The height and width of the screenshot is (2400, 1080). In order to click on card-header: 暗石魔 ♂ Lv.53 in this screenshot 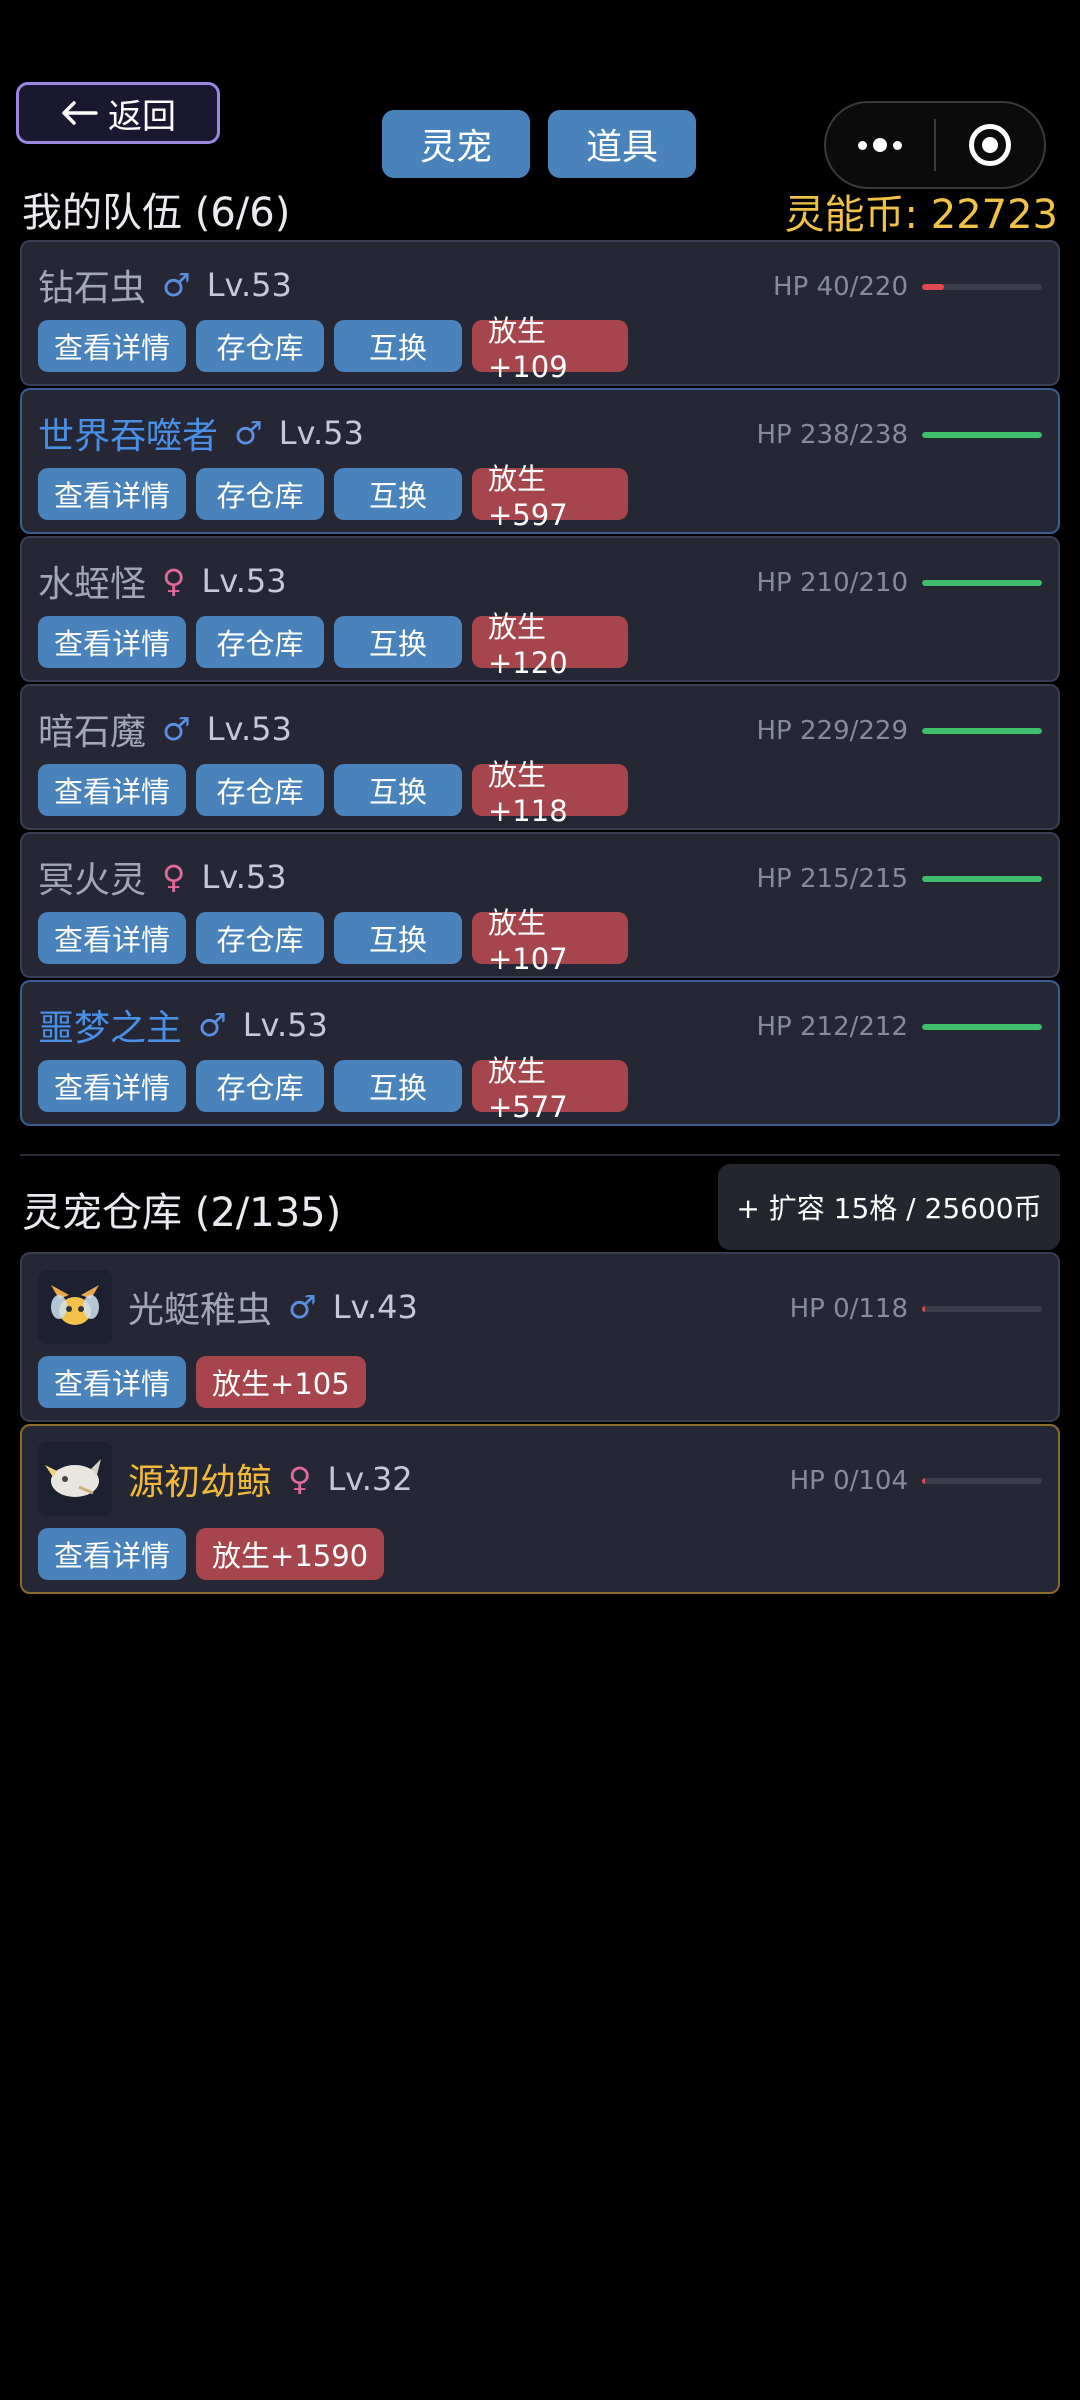, I will do `click(165, 729)`.